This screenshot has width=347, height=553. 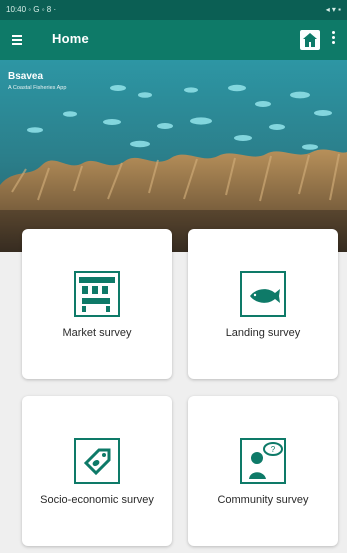 I want to click on socio-economic-survey-card: Socio-economic survey, so click(x=97, y=471).